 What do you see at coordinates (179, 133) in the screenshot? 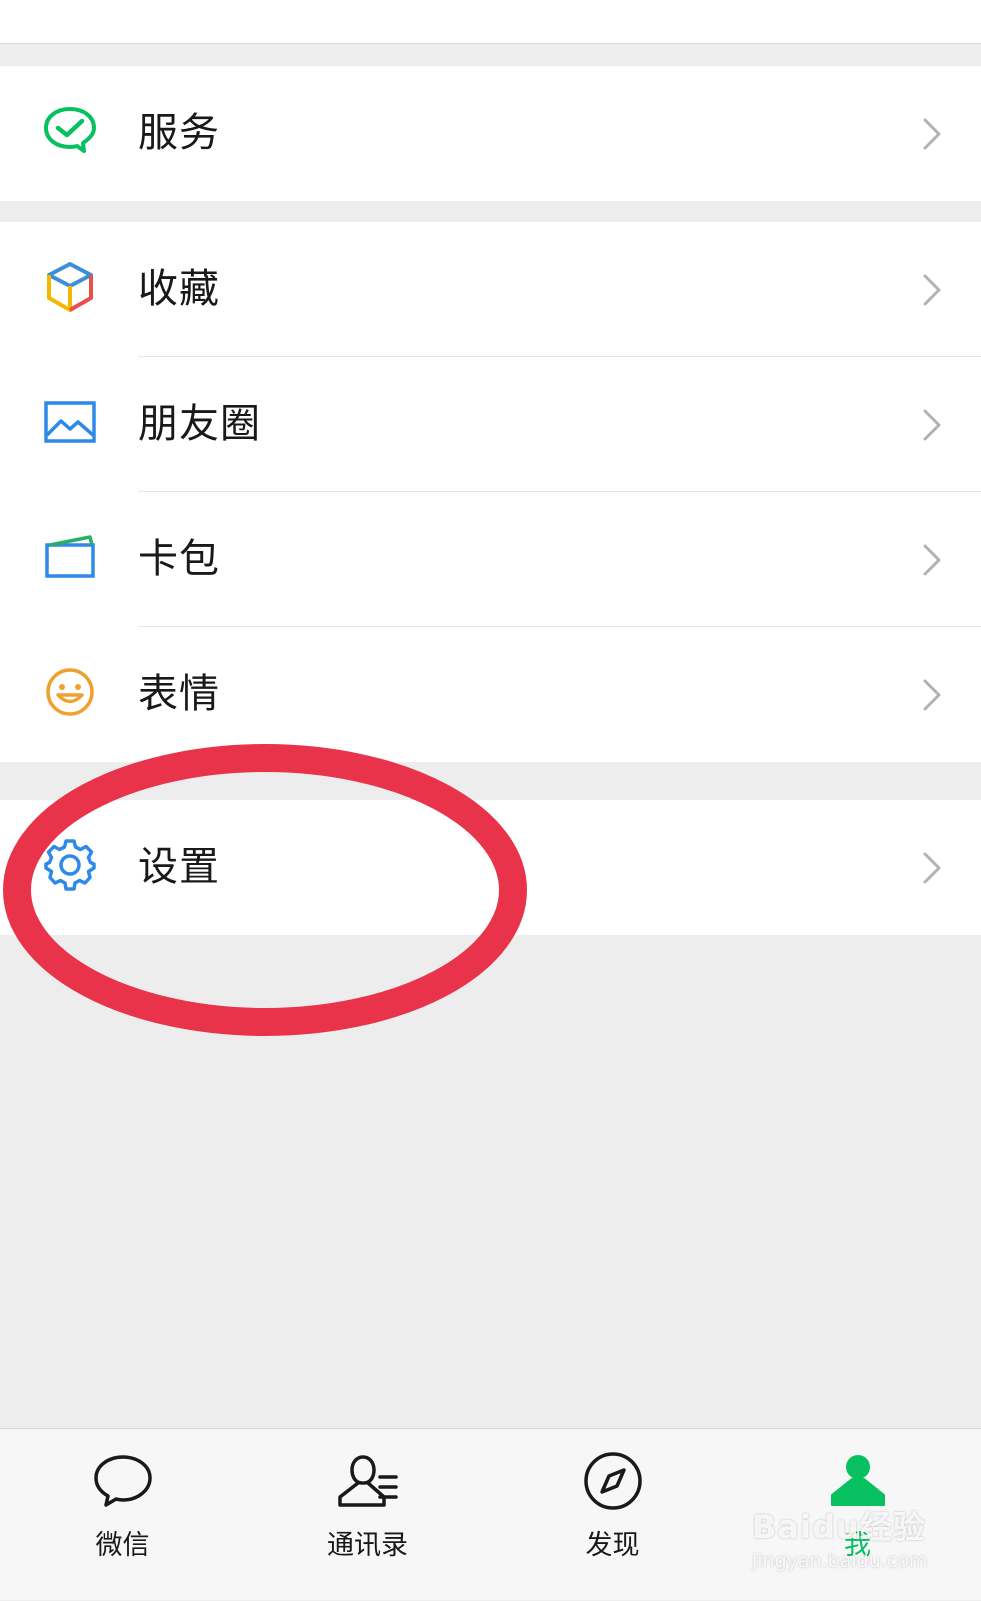
I see `menu-label-service: 服务` at bounding box center [179, 133].